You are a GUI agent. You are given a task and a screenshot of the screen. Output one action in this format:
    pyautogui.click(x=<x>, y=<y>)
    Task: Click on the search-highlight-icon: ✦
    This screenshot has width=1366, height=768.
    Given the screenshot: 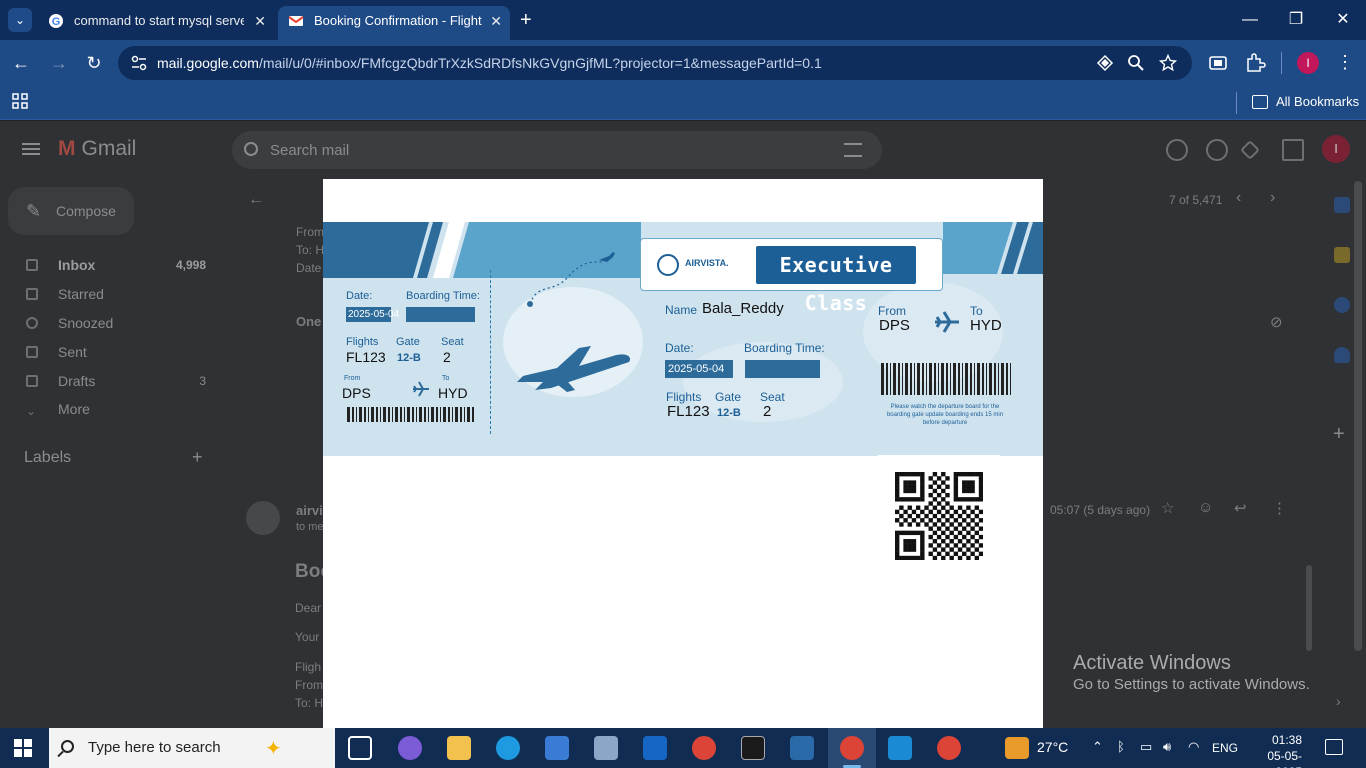 What is the action you would take?
    pyautogui.click(x=273, y=749)
    